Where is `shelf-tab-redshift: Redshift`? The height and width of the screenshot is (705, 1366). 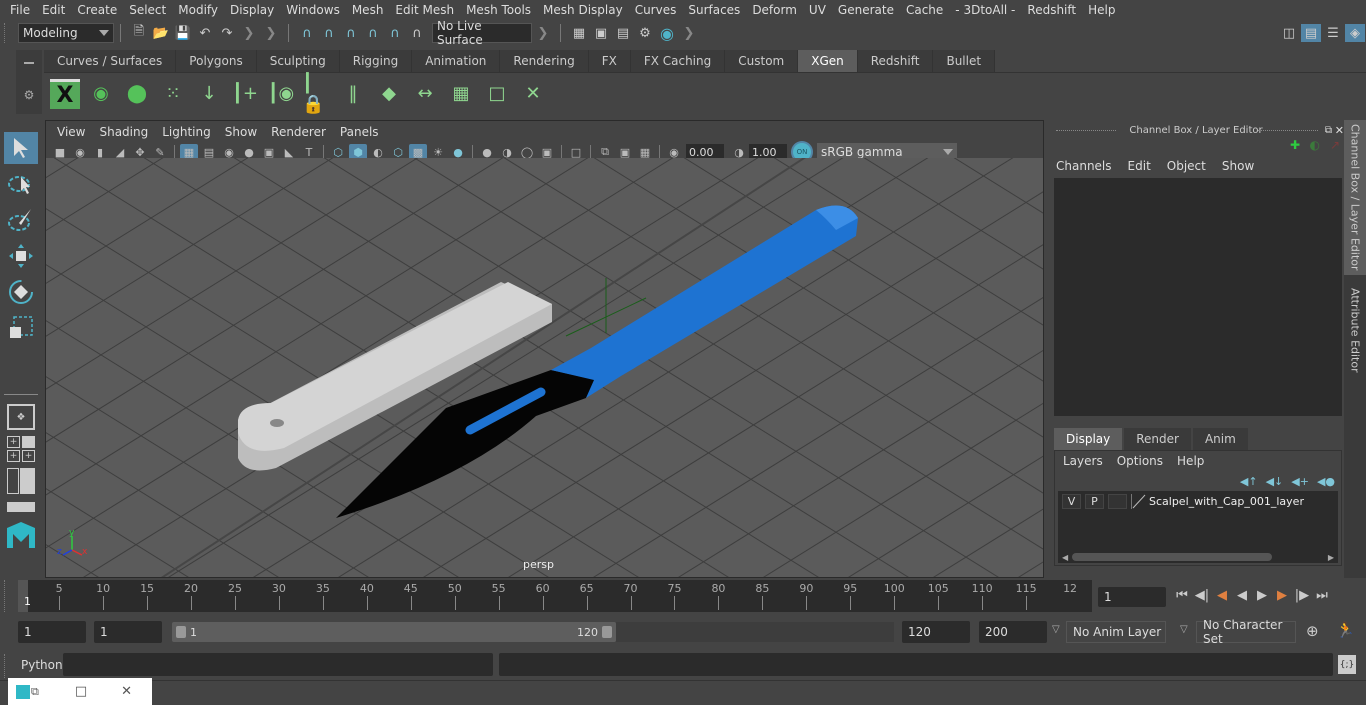 shelf-tab-redshift: Redshift is located at coordinates (895, 61).